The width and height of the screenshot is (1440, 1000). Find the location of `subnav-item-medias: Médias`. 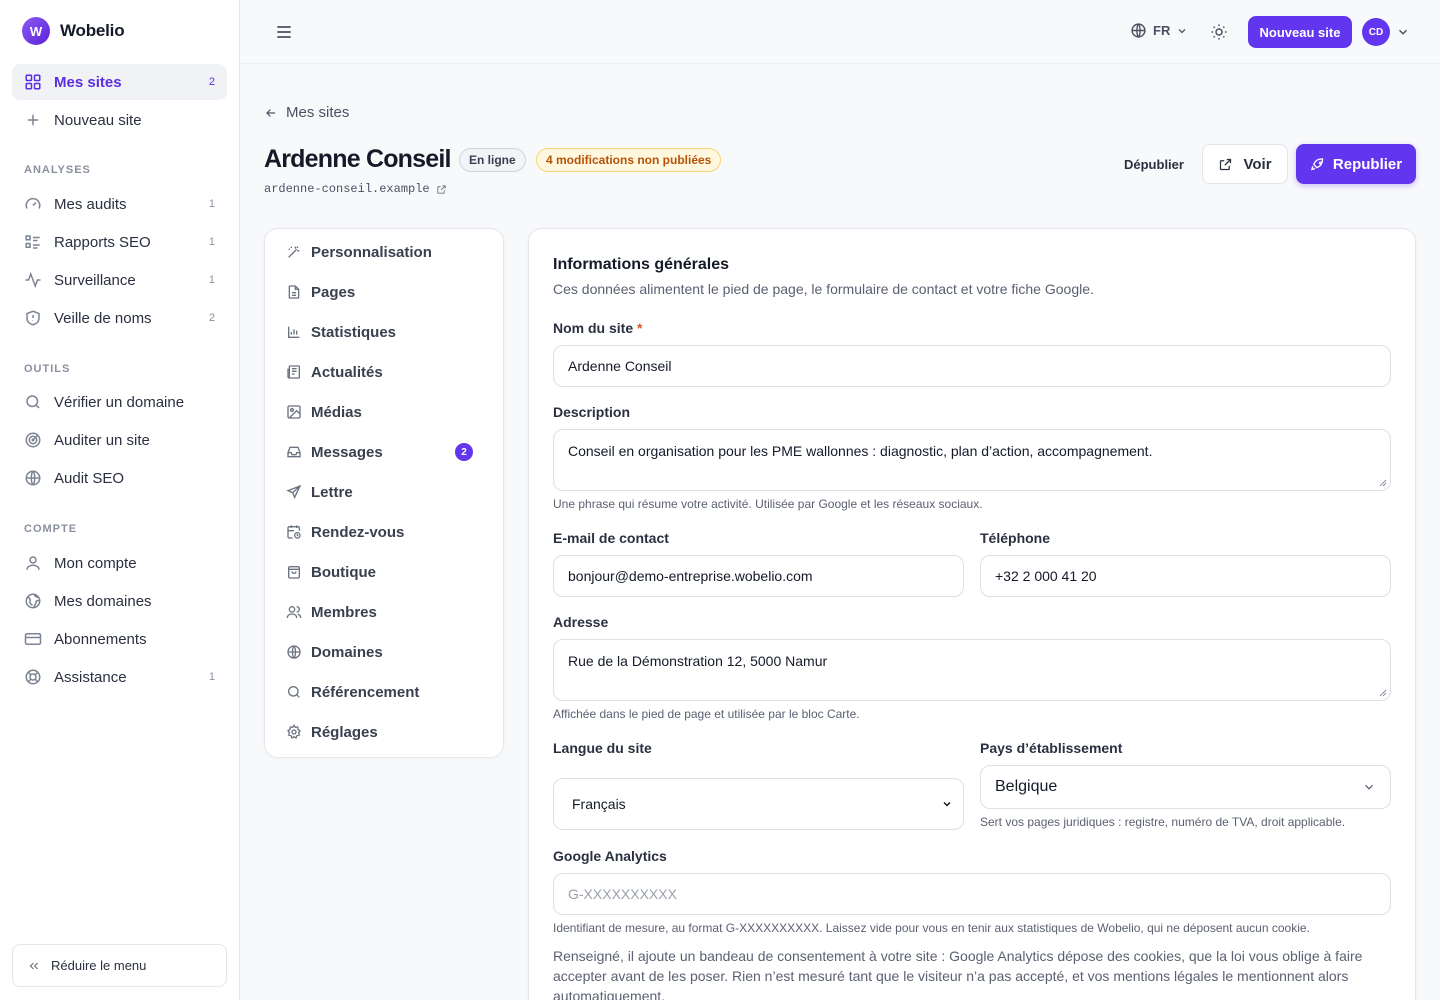

subnav-item-medias: Médias is located at coordinates (384, 412).